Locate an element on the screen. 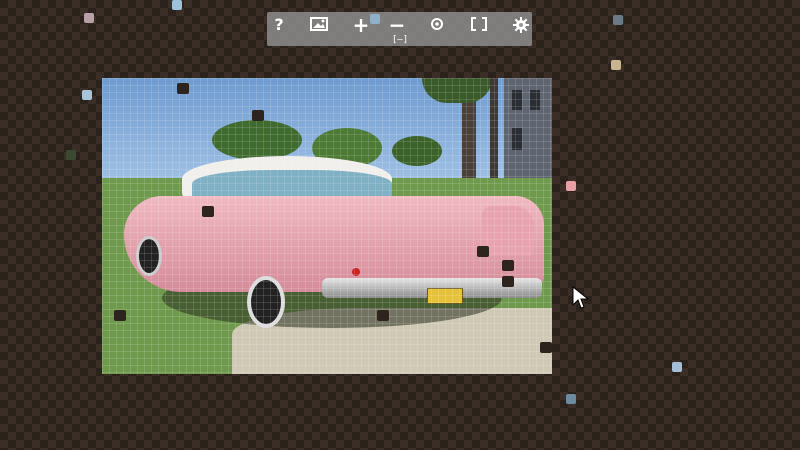 The width and height of the screenshot is (800, 450). eye-icon is located at coordinates (437, 24).